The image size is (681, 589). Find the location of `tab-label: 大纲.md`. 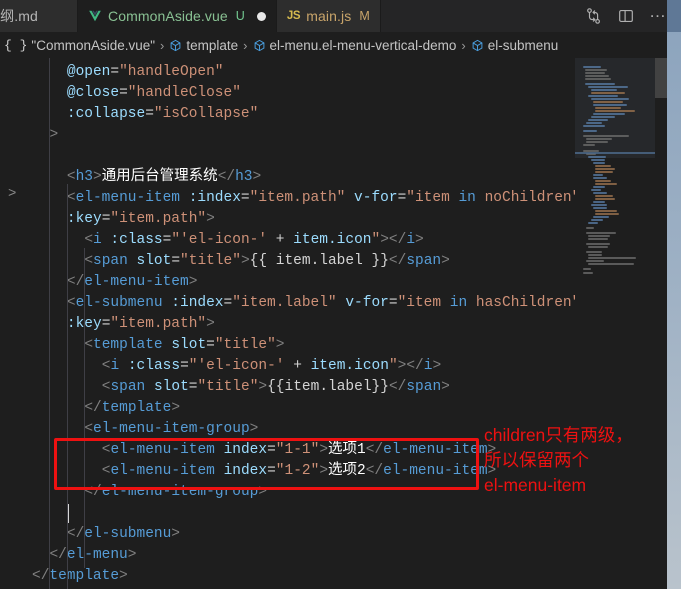

tab-label: 大纲.md is located at coordinates (19, 16).